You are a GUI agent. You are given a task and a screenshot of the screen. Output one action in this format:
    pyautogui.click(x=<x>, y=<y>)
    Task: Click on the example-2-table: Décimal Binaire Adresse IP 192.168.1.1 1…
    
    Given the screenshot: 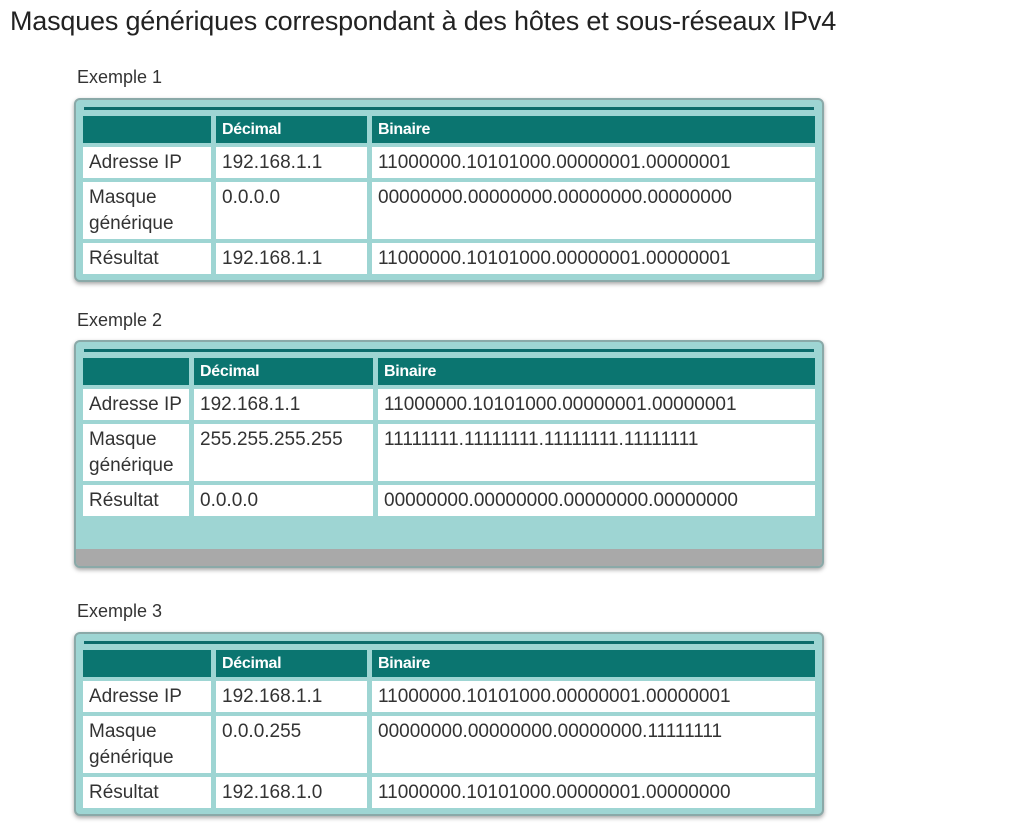 What is the action you would take?
    pyautogui.click(x=449, y=437)
    